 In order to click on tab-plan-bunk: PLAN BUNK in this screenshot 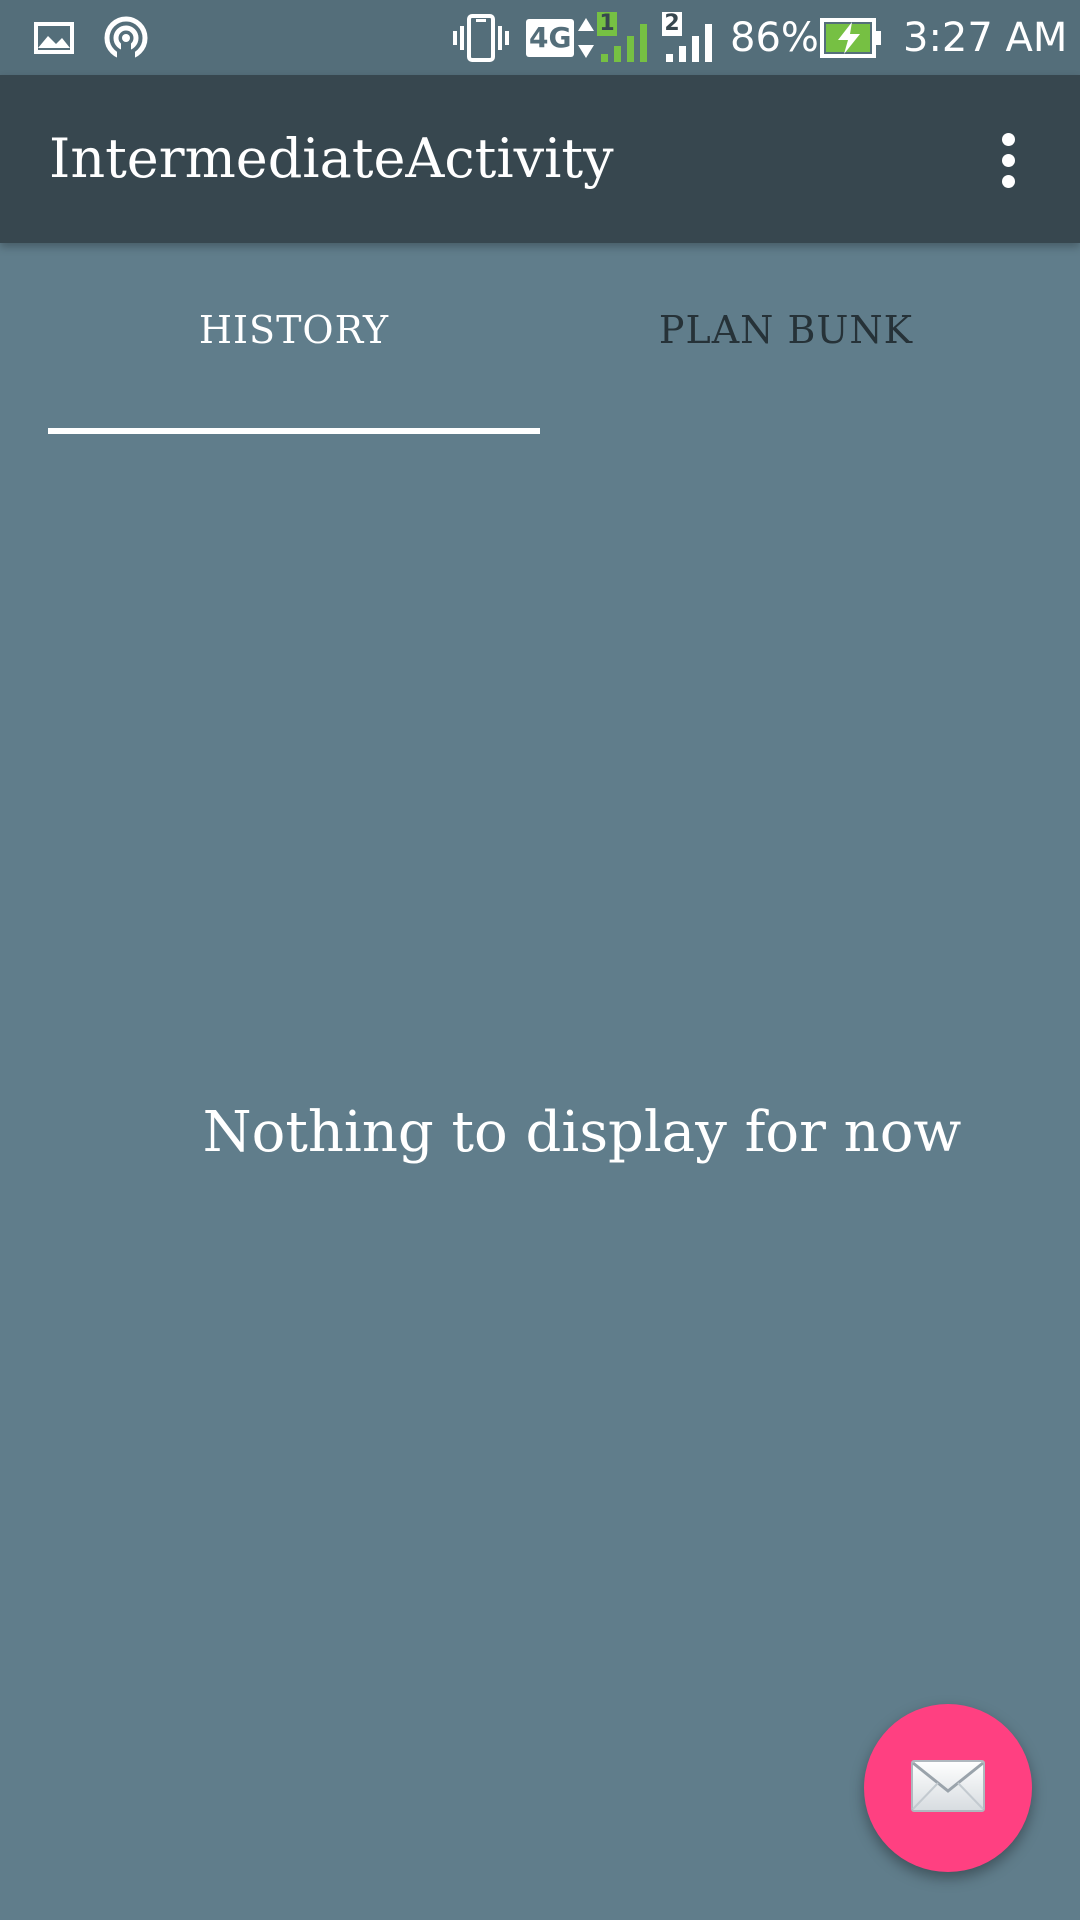, I will do `click(786, 339)`.